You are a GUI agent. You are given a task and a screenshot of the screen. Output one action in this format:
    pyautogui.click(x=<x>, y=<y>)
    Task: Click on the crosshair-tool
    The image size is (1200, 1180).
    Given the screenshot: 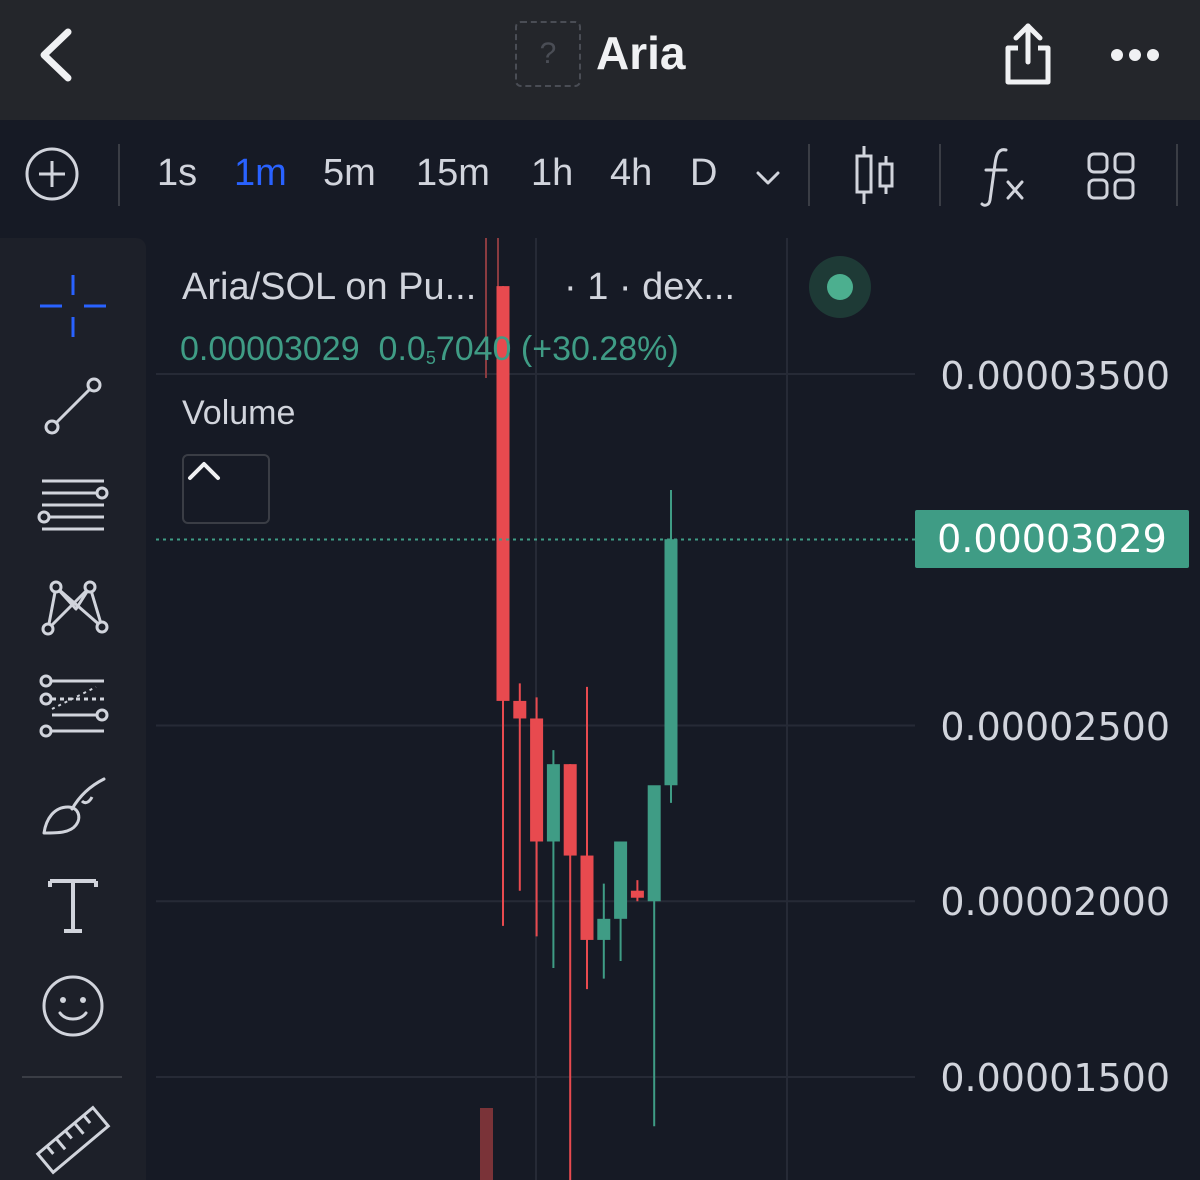 What is the action you would take?
    pyautogui.click(x=73, y=306)
    